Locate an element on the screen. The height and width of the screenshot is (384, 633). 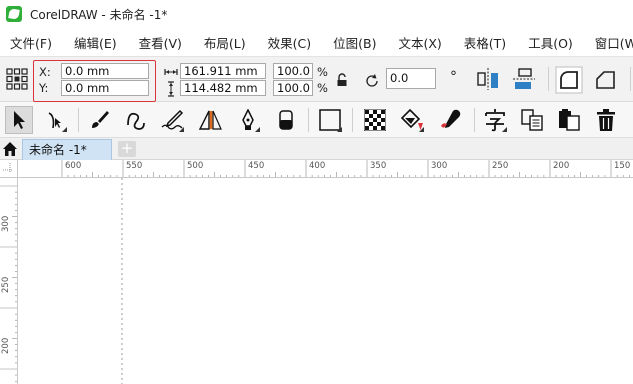
menu-table: 表格(T) is located at coordinates (485, 42).